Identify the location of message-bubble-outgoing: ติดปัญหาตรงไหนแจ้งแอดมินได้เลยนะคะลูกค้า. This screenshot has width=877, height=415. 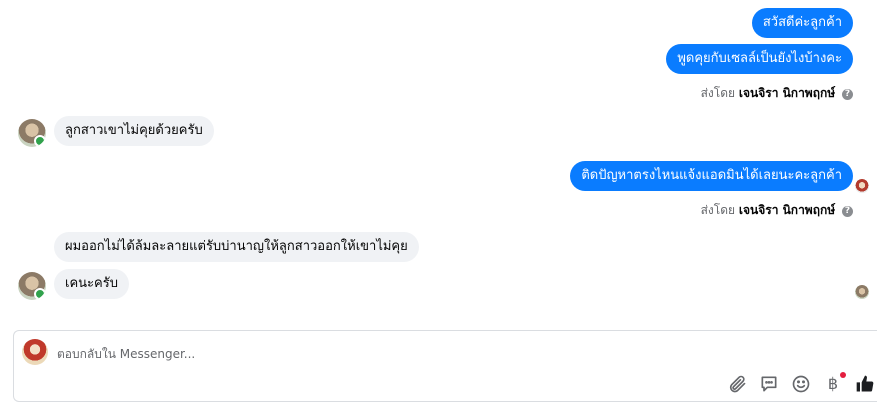
(711, 176).